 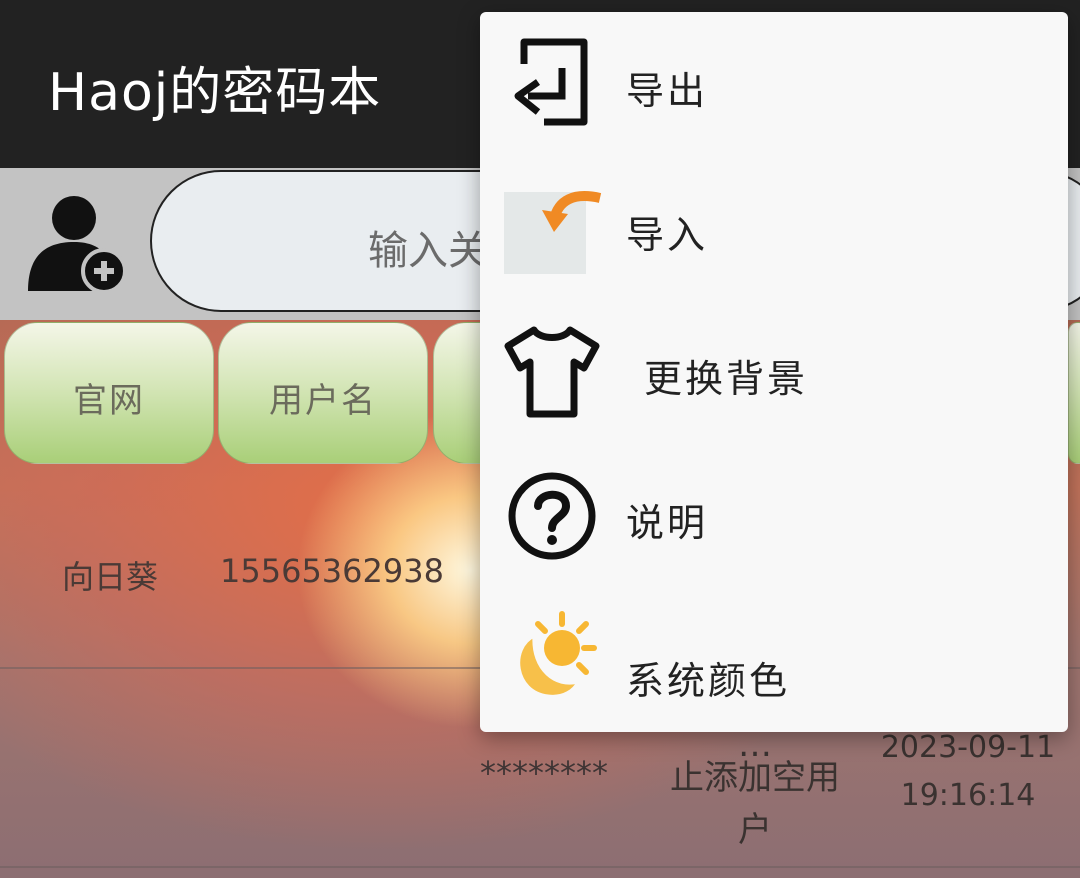 What do you see at coordinates (774, 516) in the screenshot?
I see `menu-item-help: 说明` at bounding box center [774, 516].